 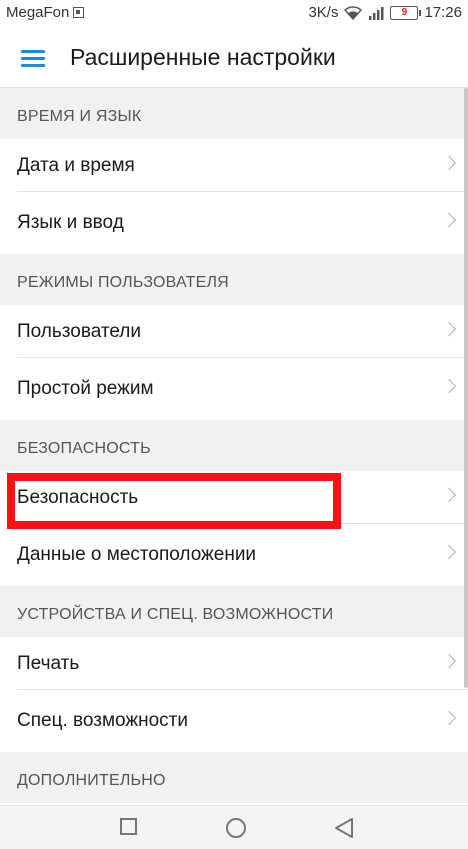 What do you see at coordinates (79, 331) in the screenshot?
I see `settings-item-label: Пользователи` at bounding box center [79, 331].